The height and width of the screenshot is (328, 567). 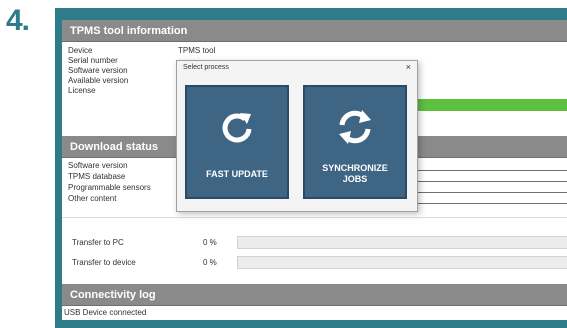 I want to click on transfer-to-device-percent: 0 %, so click(x=210, y=262).